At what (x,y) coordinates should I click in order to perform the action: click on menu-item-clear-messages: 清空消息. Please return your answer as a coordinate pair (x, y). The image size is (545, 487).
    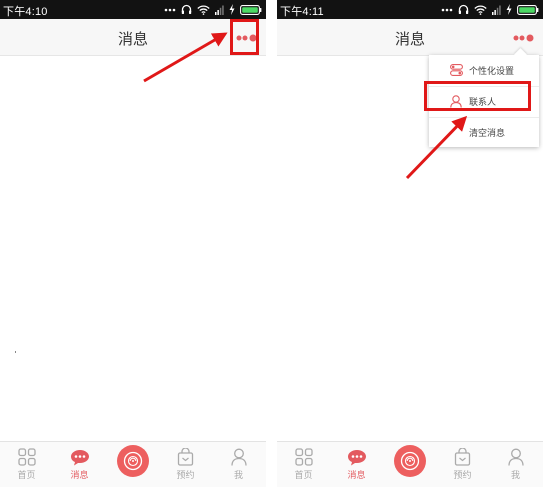
    Looking at the image, I should click on (484, 132).